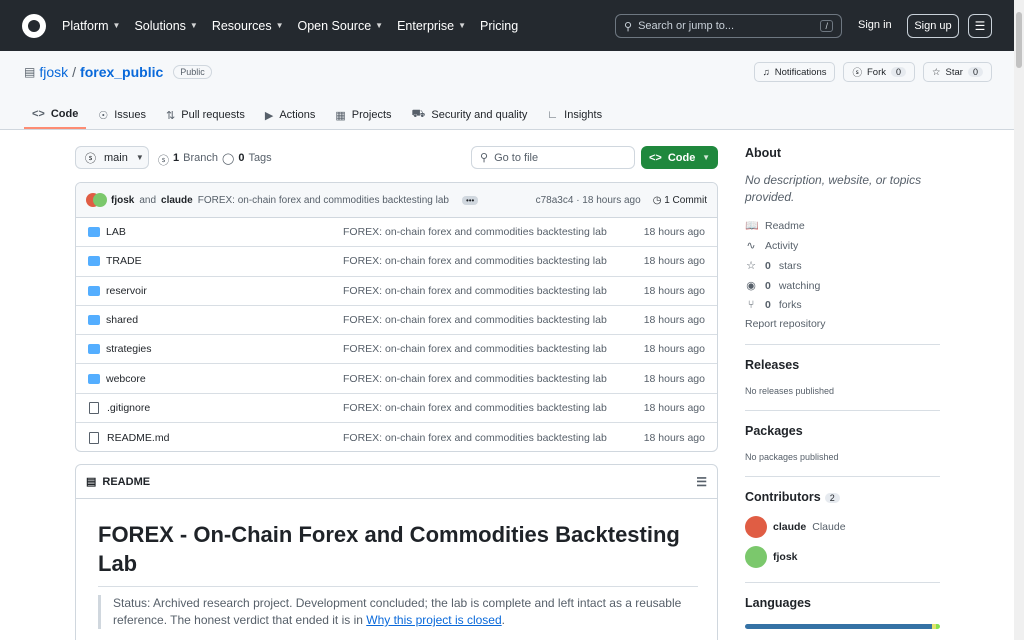 Image resolution: width=1024 pixels, height=640 pixels. I want to click on menu-icon: ☰, so click(980, 26).